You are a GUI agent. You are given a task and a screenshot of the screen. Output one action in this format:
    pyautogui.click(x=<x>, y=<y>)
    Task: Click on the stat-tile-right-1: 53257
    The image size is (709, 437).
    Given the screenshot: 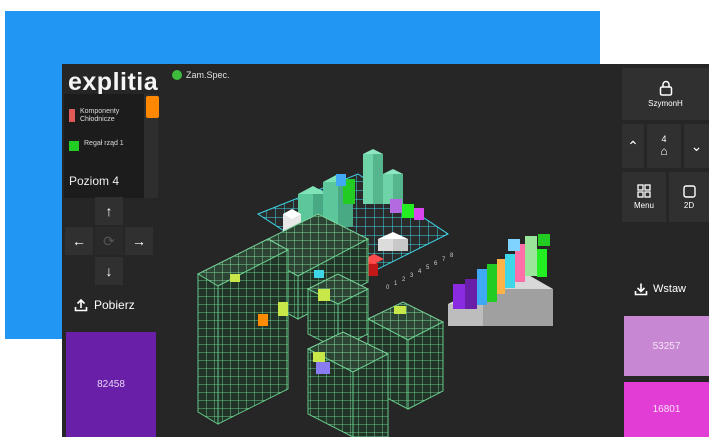 What is the action you would take?
    pyautogui.click(x=666, y=346)
    